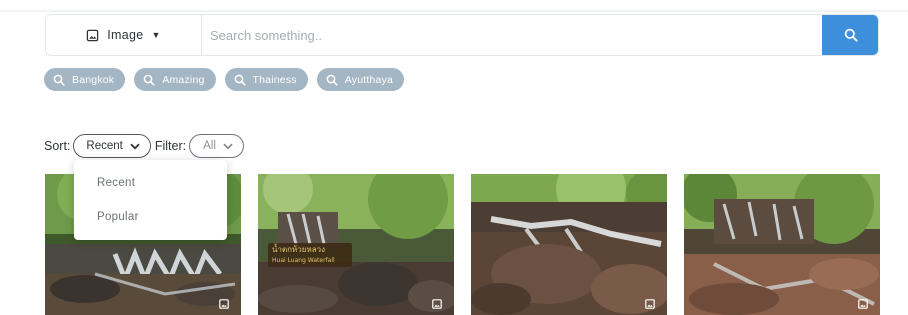 The width and height of the screenshot is (908, 315). I want to click on tag-label: Bangkok, so click(93, 79).